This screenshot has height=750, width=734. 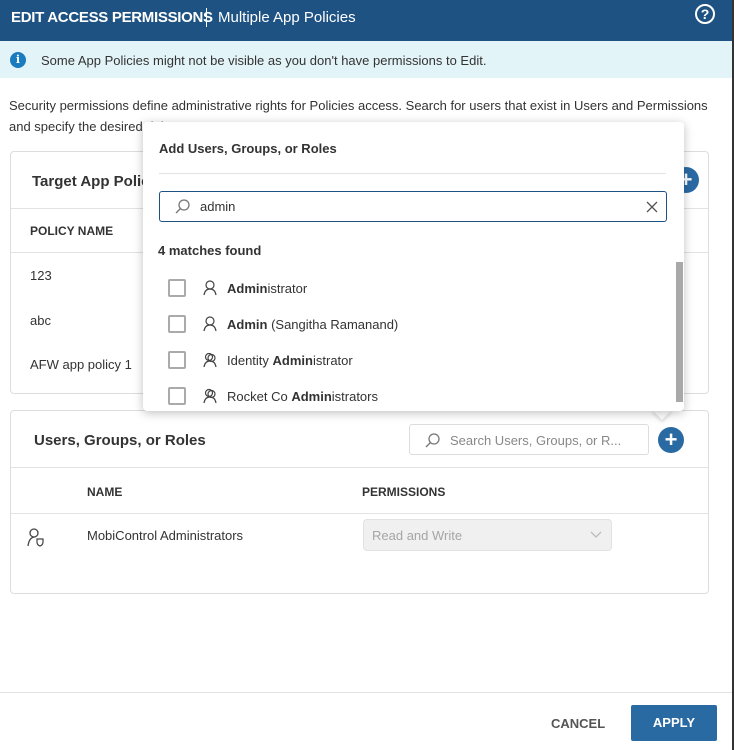 What do you see at coordinates (671, 440) in the screenshot?
I see `add-user-button: +` at bounding box center [671, 440].